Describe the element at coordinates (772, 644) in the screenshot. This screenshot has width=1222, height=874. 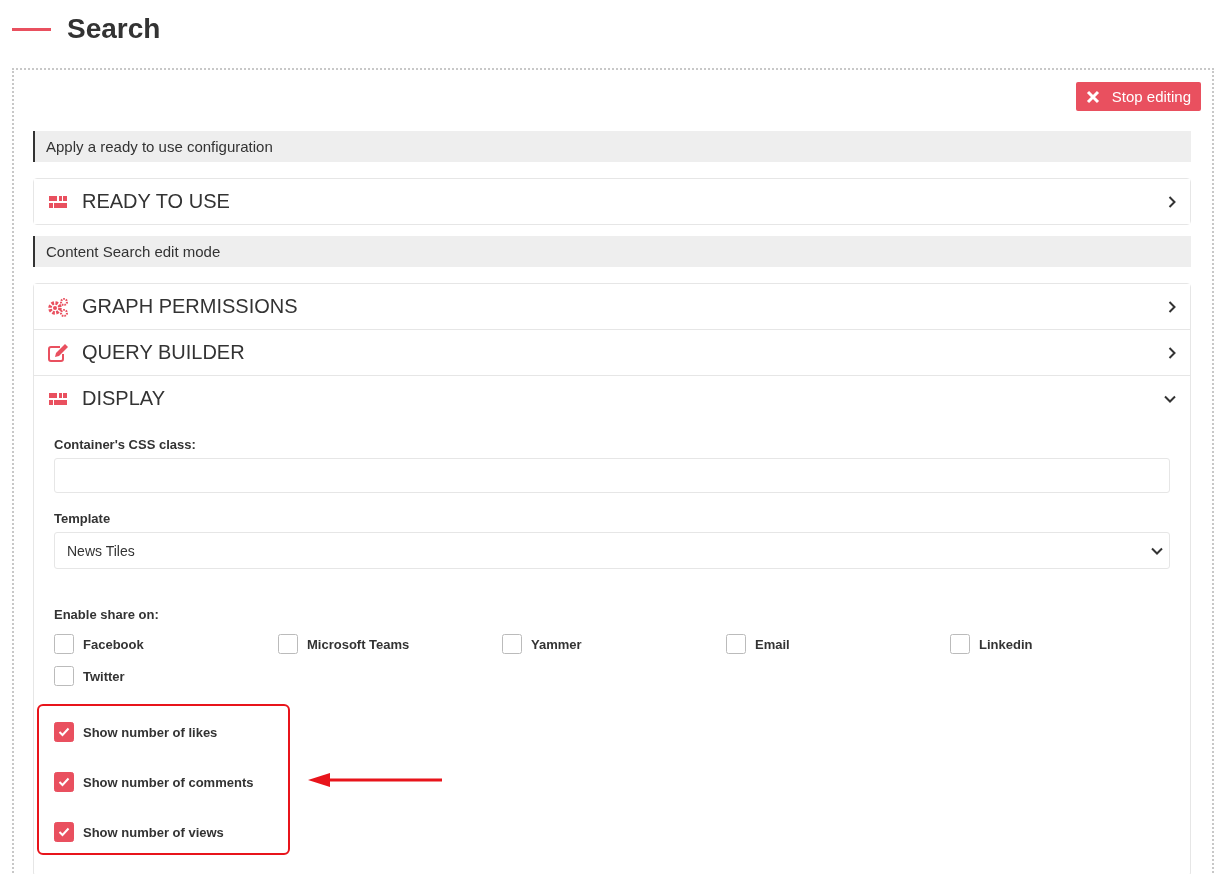
I see `checkbox-label: Email` at that location.